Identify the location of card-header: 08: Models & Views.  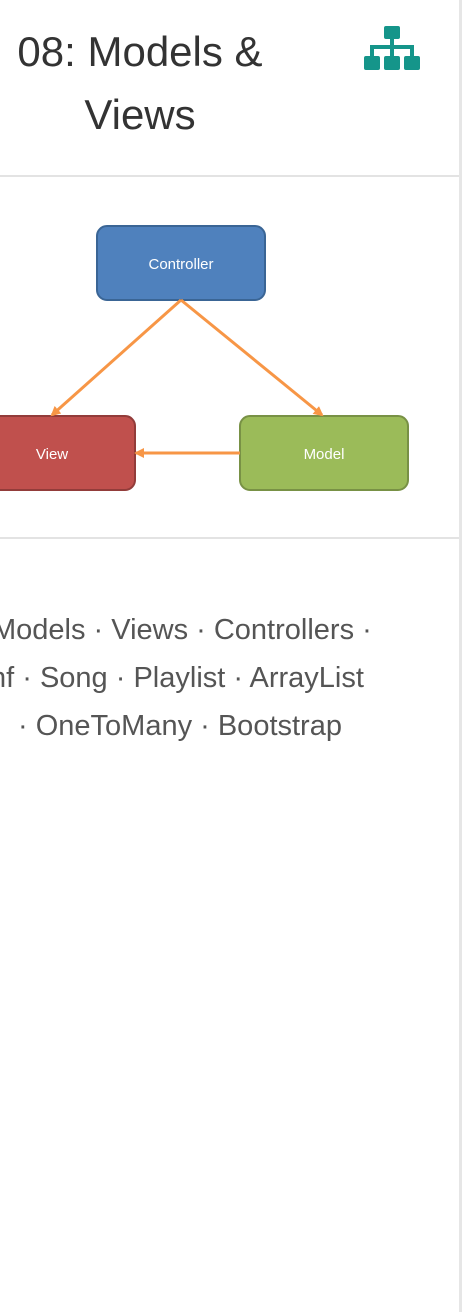
(229, 88).